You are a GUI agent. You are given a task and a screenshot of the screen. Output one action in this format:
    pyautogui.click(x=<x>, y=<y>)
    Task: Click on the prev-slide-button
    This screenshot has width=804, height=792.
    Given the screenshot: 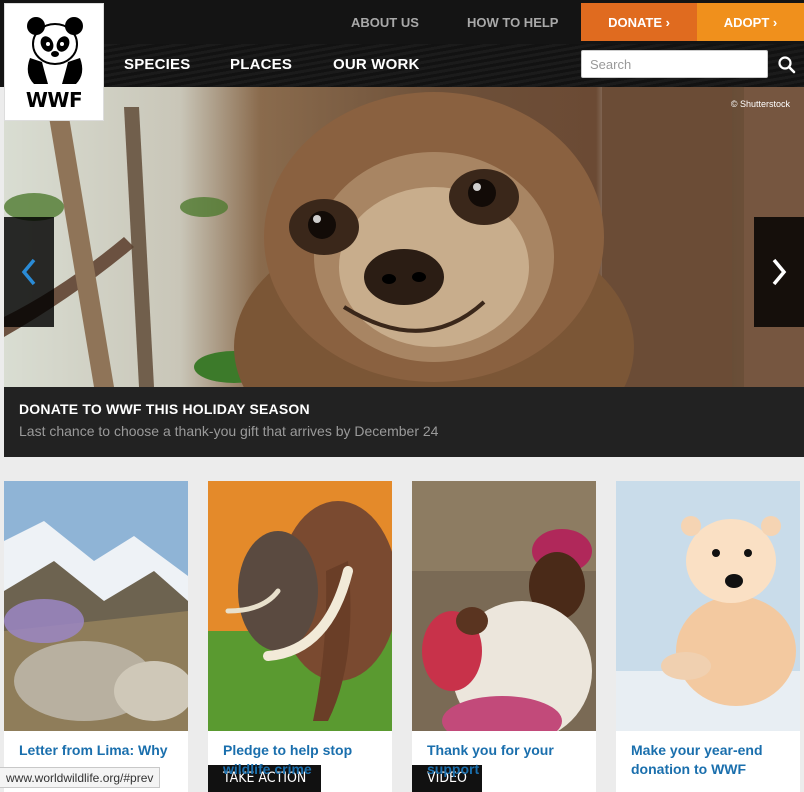 What is the action you would take?
    pyautogui.click(x=29, y=272)
    